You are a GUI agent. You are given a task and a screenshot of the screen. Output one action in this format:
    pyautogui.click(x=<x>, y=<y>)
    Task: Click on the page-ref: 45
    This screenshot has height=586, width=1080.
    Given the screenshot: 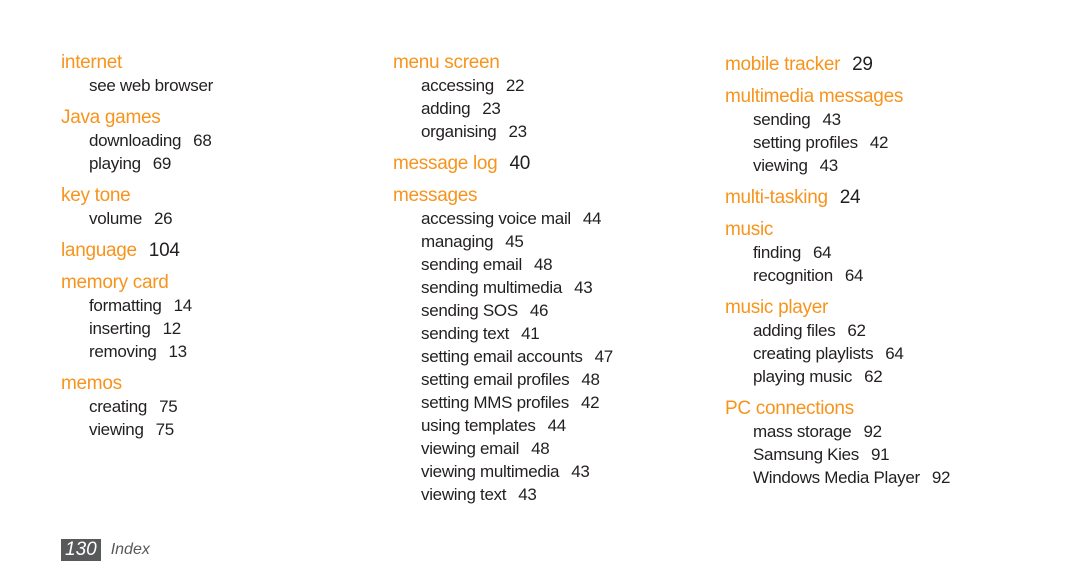 What is the action you would take?
    pyautogui.click(x=514, y=241)
    